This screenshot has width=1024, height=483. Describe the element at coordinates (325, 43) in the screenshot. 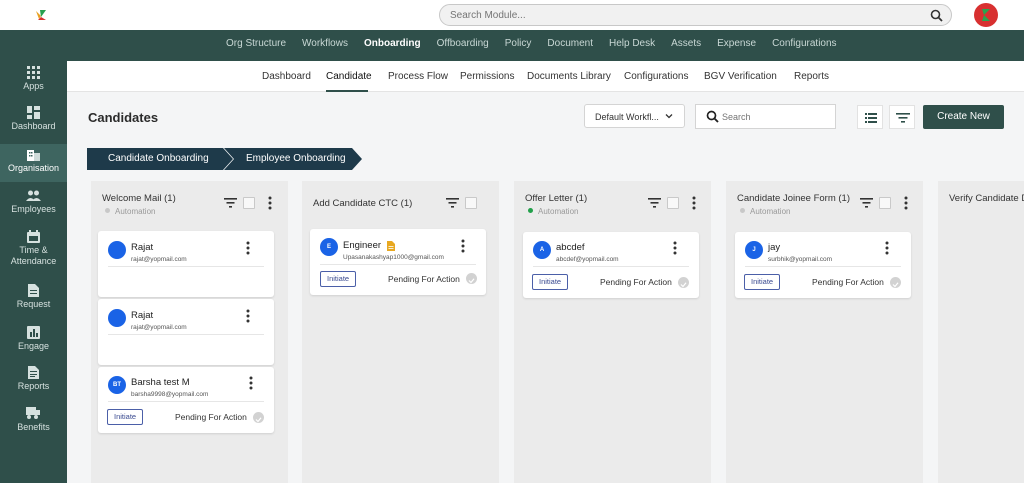

I see `main-nav-workflows: Workflows` at that location.